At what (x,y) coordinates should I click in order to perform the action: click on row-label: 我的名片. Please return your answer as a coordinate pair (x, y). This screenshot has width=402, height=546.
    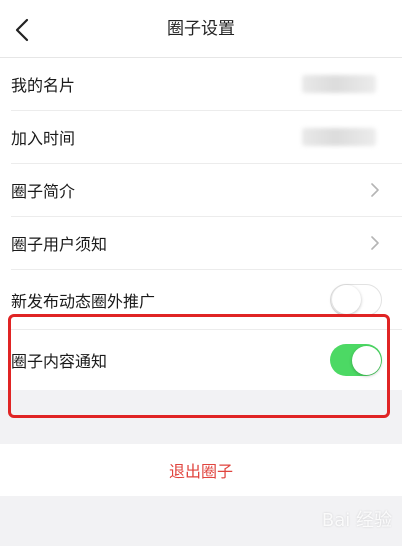
    Looking at the image, I should click on (43, 85).